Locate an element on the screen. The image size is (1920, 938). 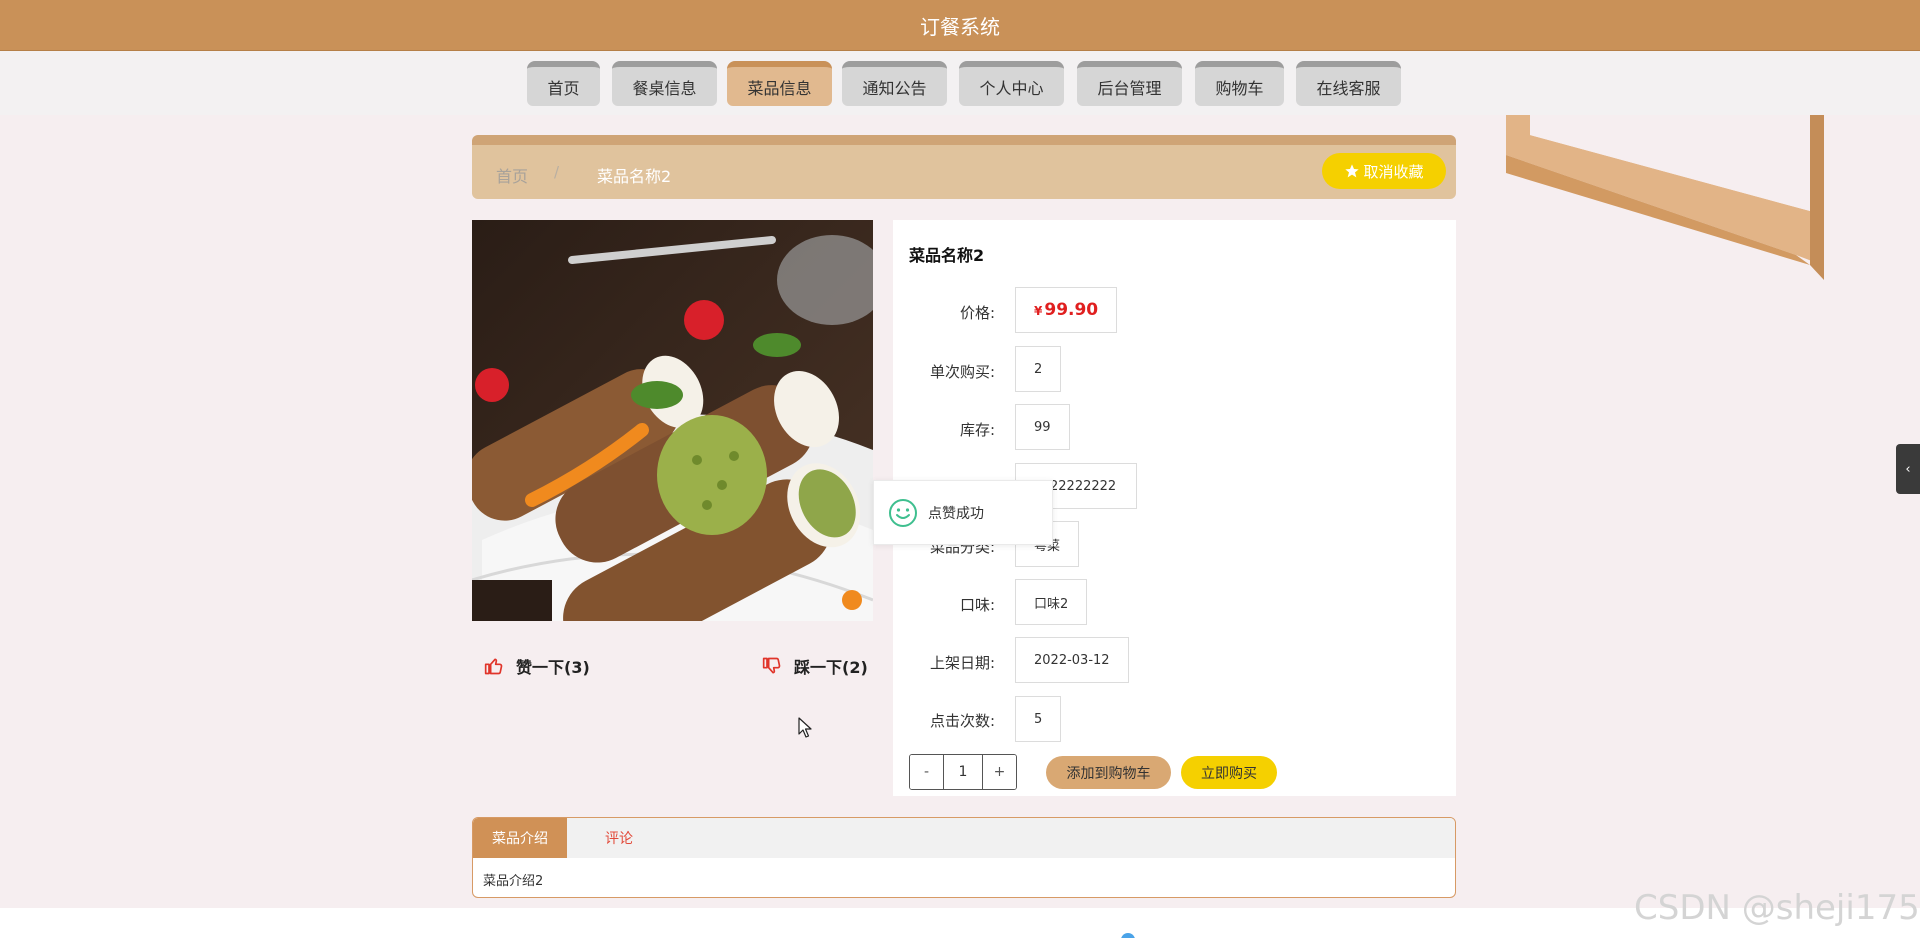
nav-item-admin: 后台管理 is located at coordinates (1129, 83).